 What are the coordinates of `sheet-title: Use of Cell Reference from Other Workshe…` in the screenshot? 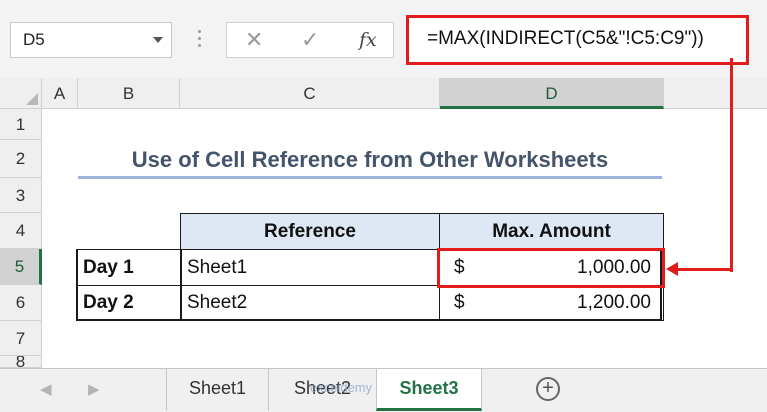 It's located at (370, 160).